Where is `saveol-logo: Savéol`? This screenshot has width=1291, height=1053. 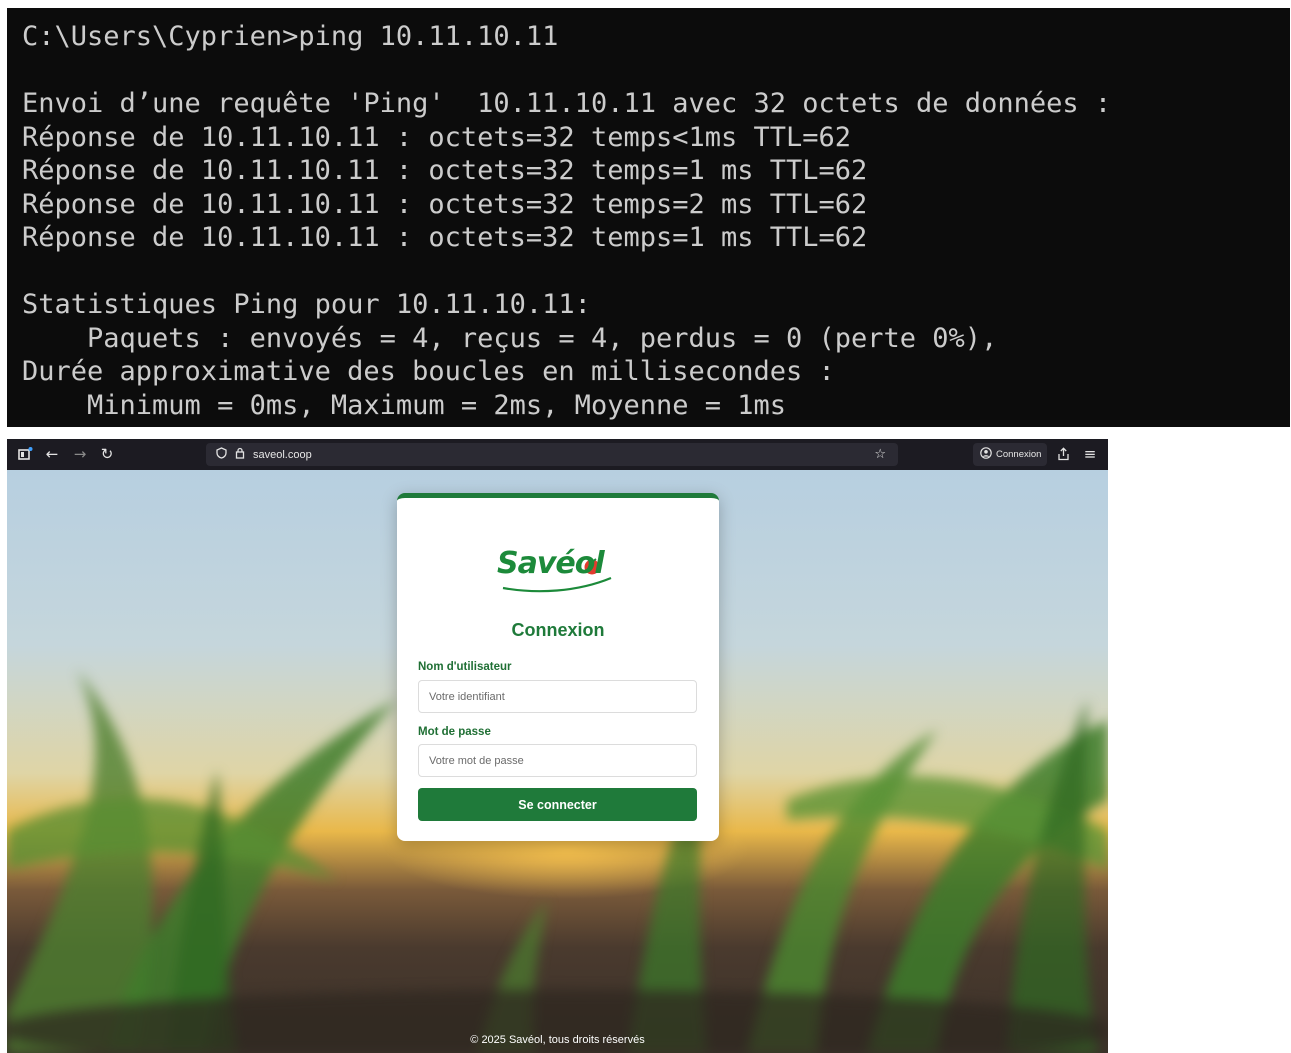
saveol-logo: Savéol is located at coordinates (557, 571).